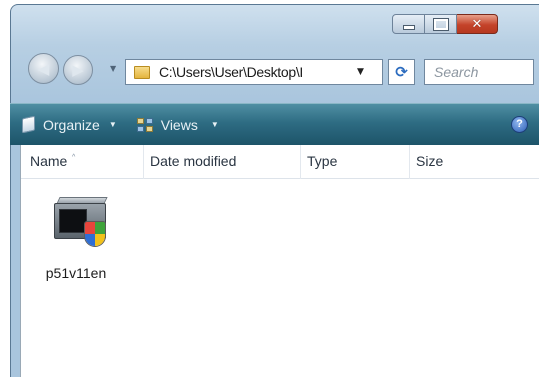 The height and width of the screenshot is (377, 539). What do you see at coordinates (355, 162) in the screenshot?
I see `column-header-type: Type` at bounding box center [355, 162].